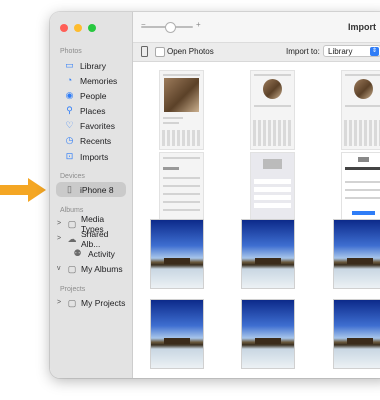  I want to click on pointer-arrow-icon, so click(23, 190).